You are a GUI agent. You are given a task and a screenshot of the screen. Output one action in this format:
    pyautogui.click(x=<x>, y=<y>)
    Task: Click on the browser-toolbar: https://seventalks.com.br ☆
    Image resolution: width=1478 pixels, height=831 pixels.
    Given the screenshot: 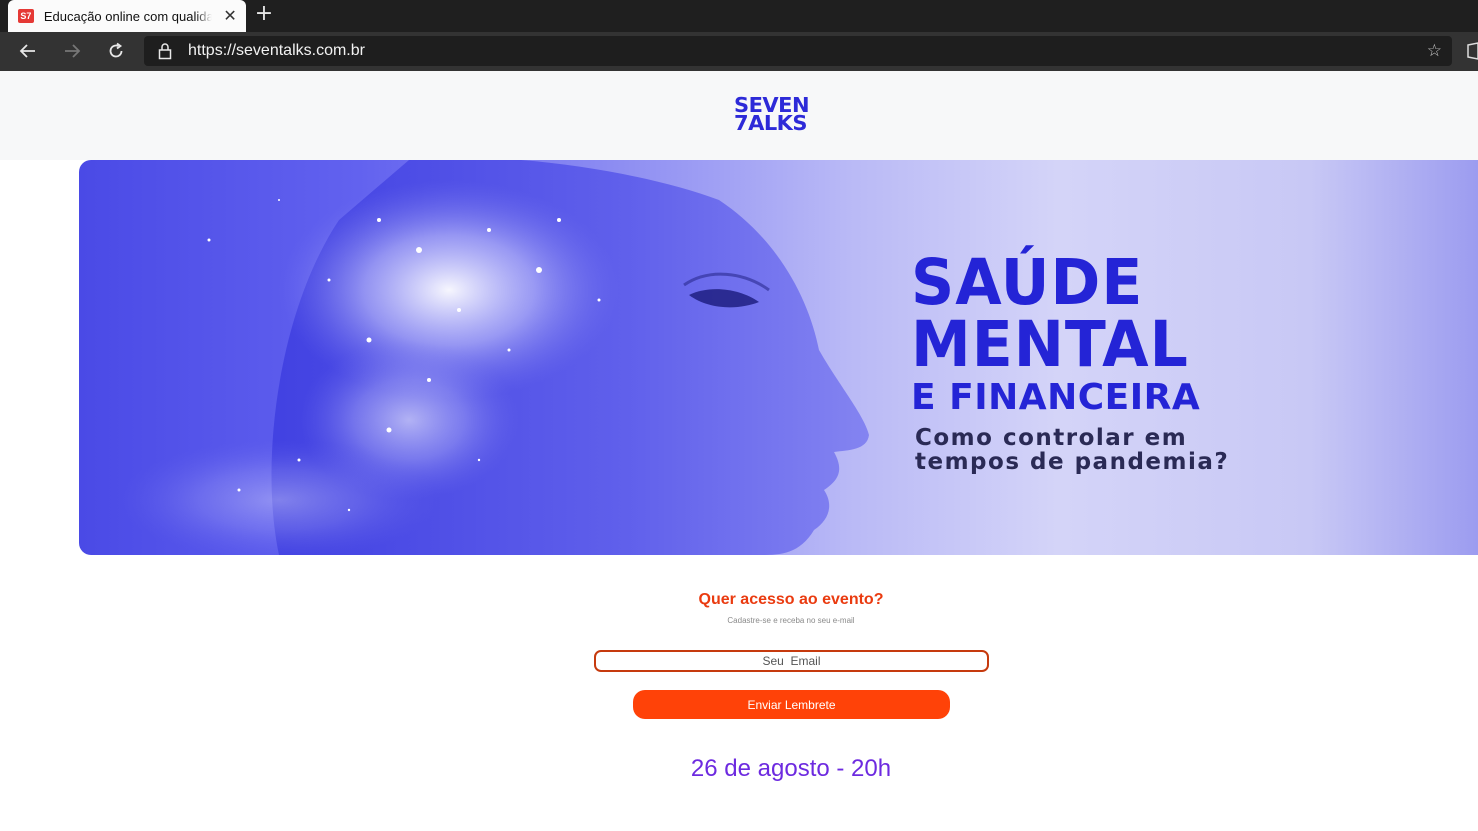 What is the action you would take?
    pyautogui.click(x=739, y=51)
    